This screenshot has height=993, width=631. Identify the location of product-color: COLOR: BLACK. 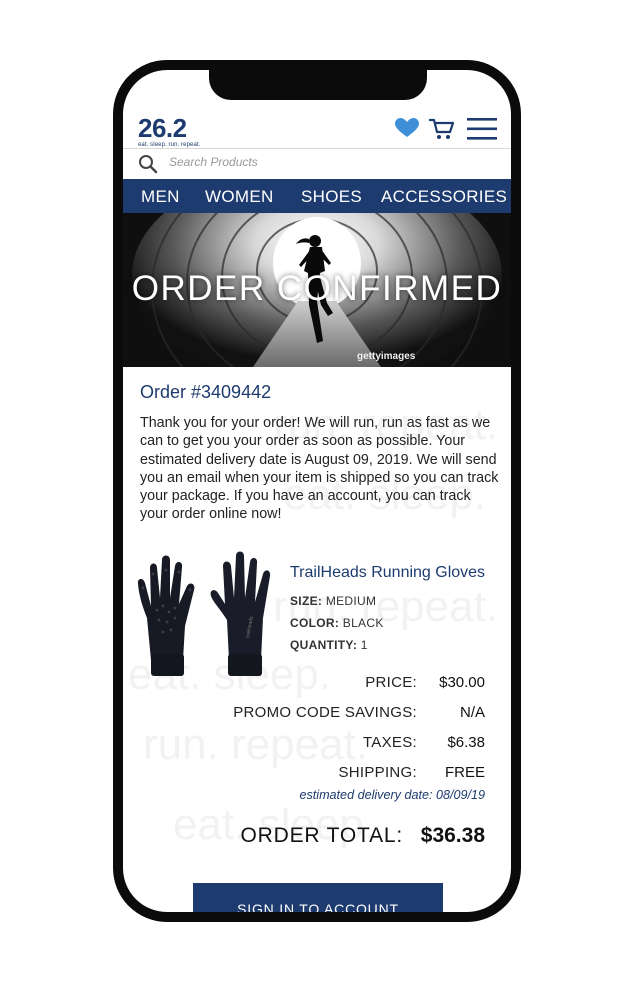
(337, 623).